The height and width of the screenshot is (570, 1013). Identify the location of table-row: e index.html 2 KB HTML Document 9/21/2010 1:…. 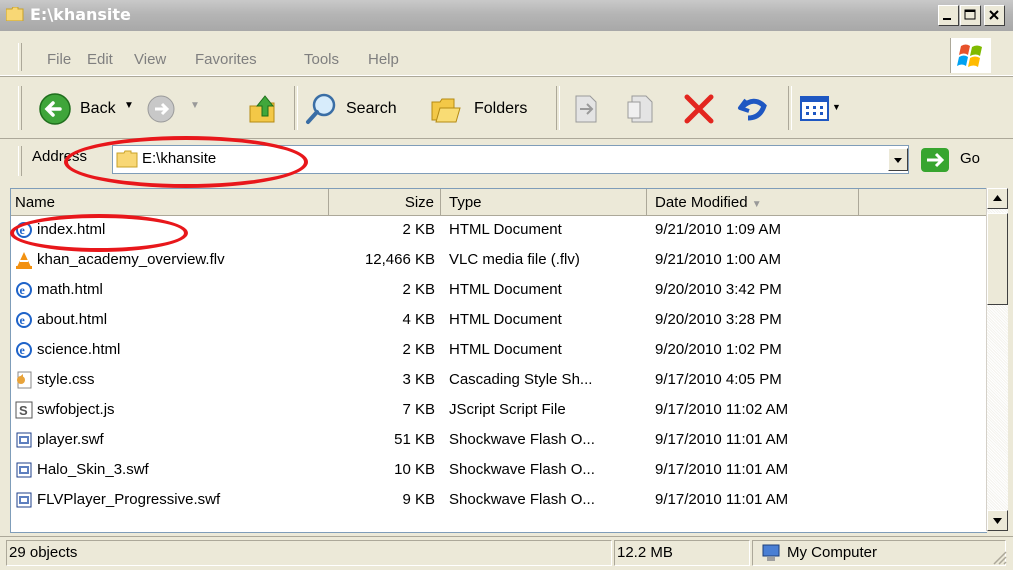
(499, 231).